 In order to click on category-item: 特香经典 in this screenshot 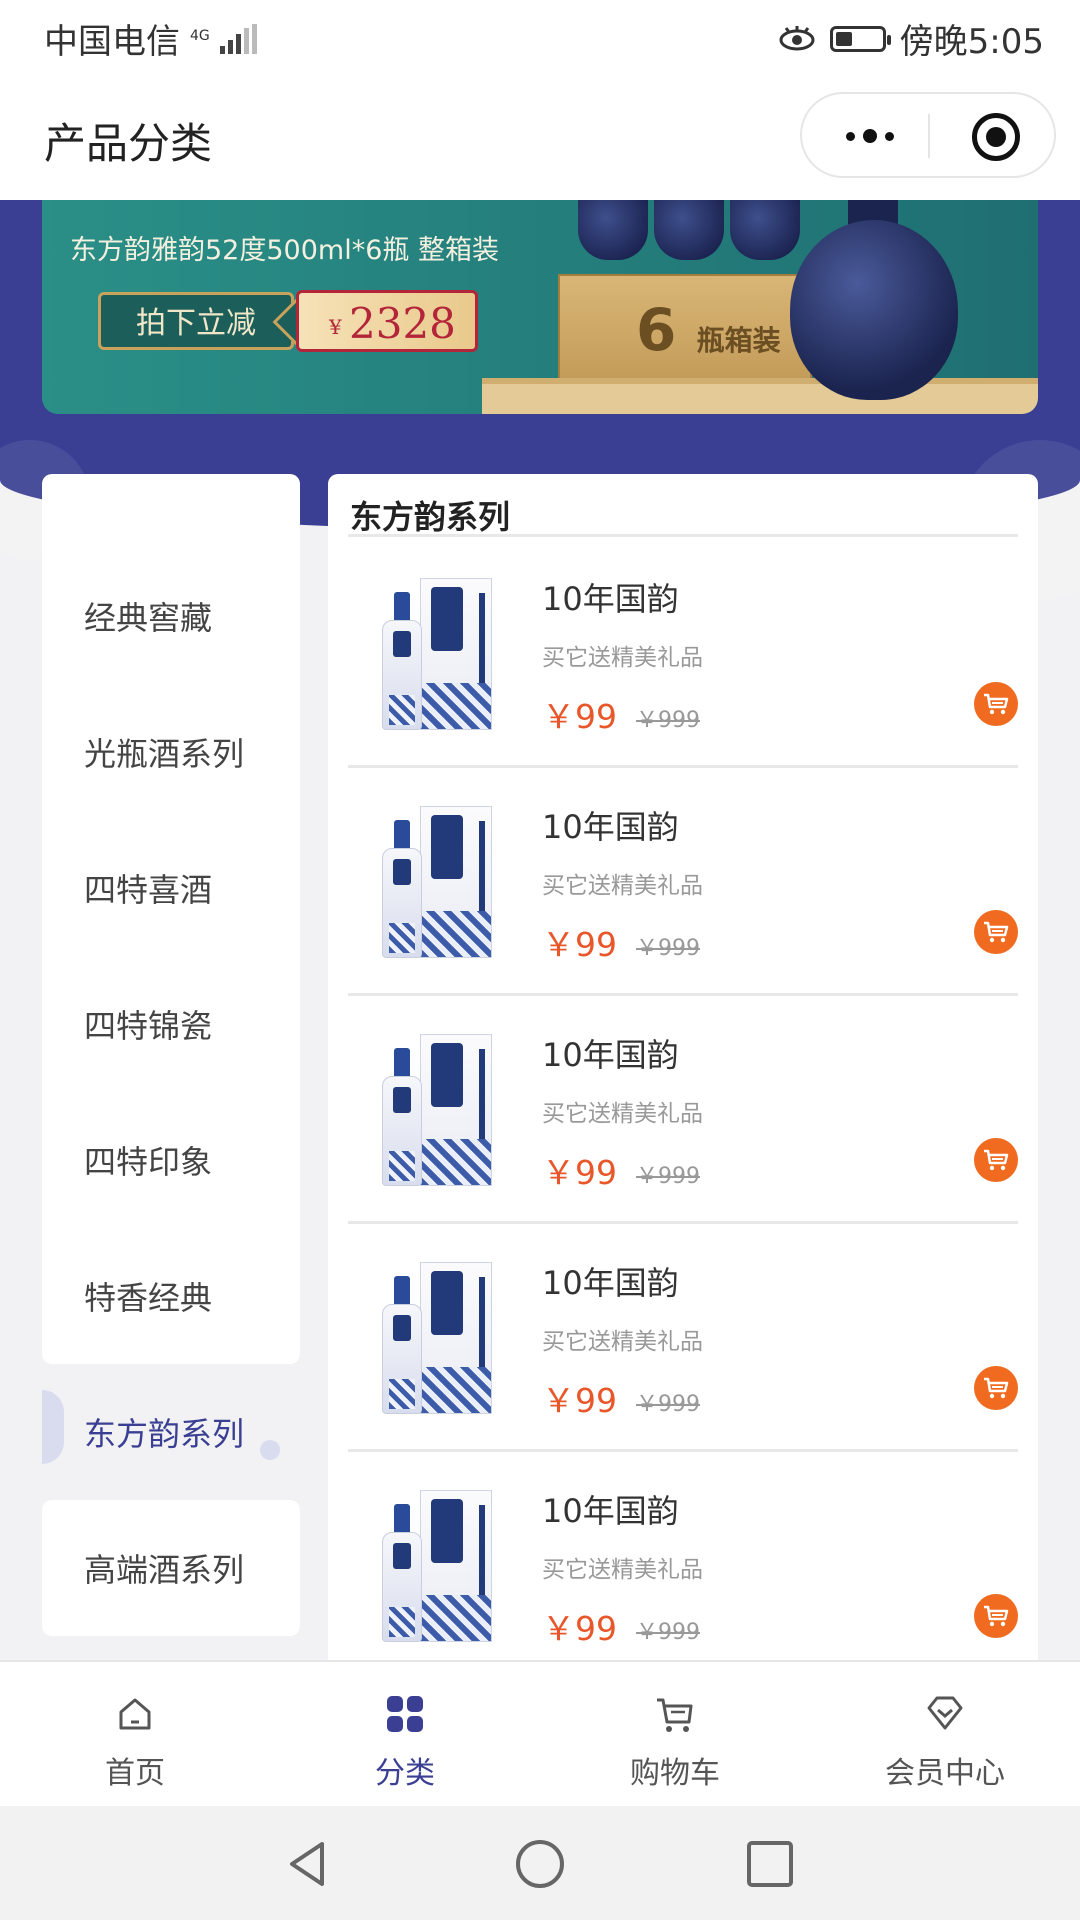, I will do `click(171, 1296)`.